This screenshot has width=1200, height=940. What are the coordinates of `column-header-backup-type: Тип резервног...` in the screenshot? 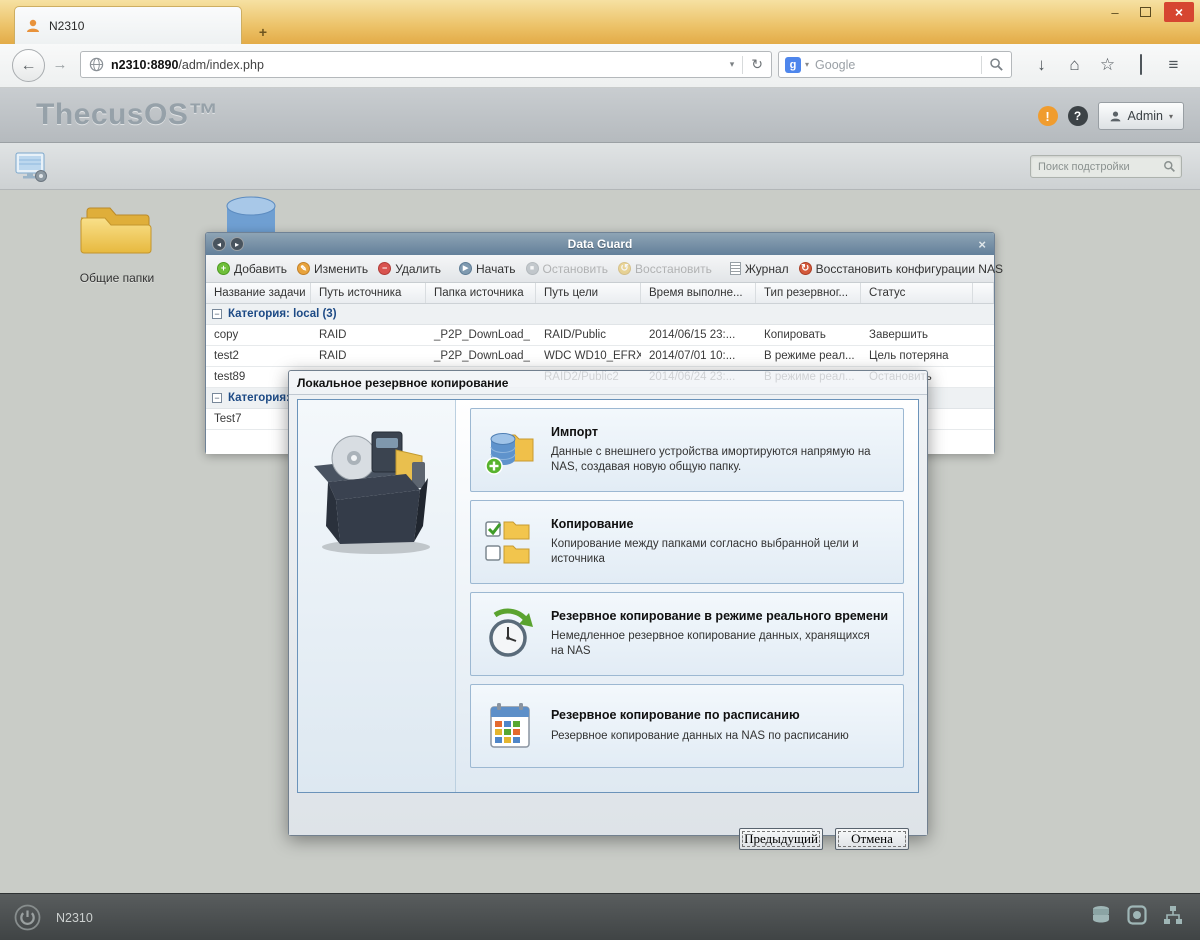 It's located at (808, 293).